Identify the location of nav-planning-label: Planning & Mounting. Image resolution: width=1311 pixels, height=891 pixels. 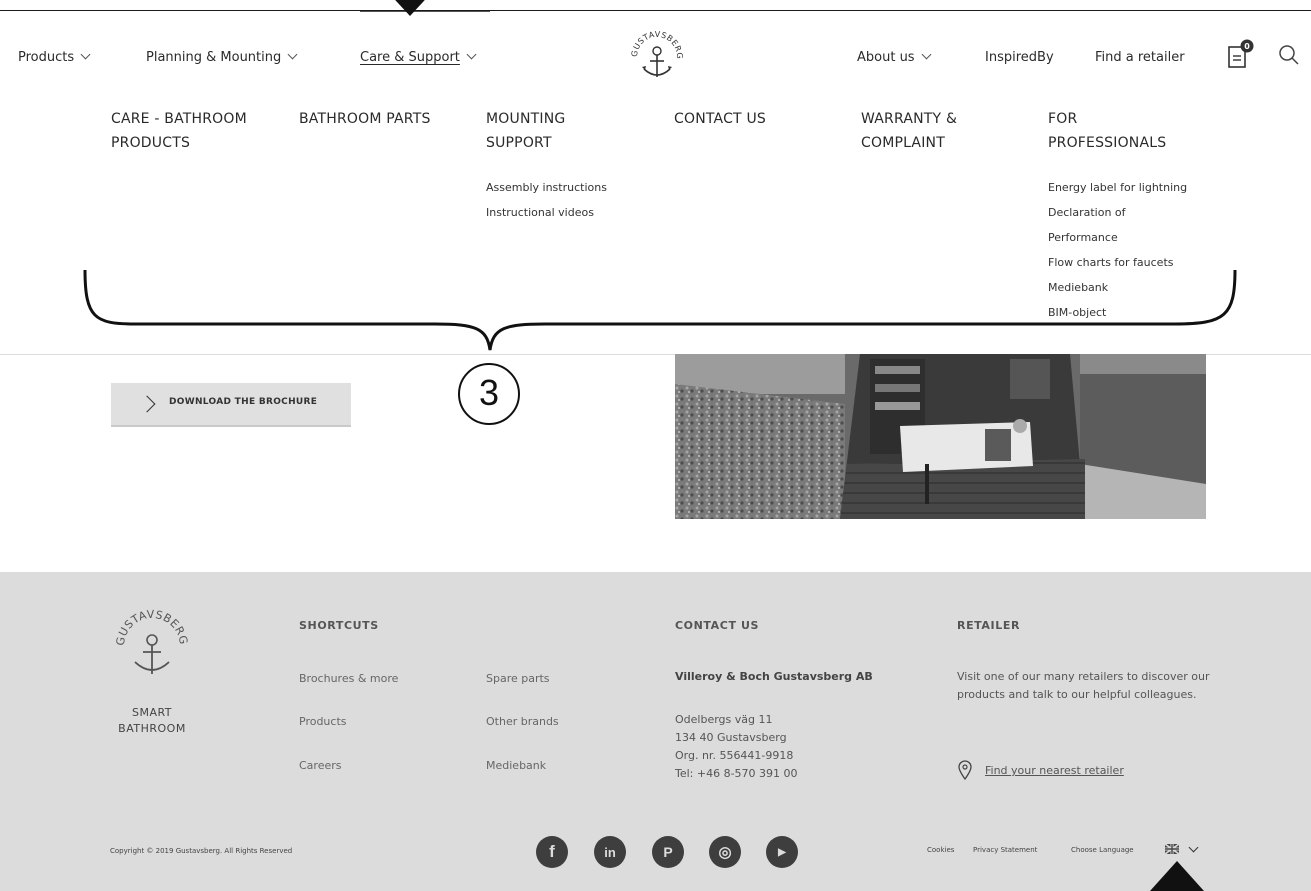
(214, 57).